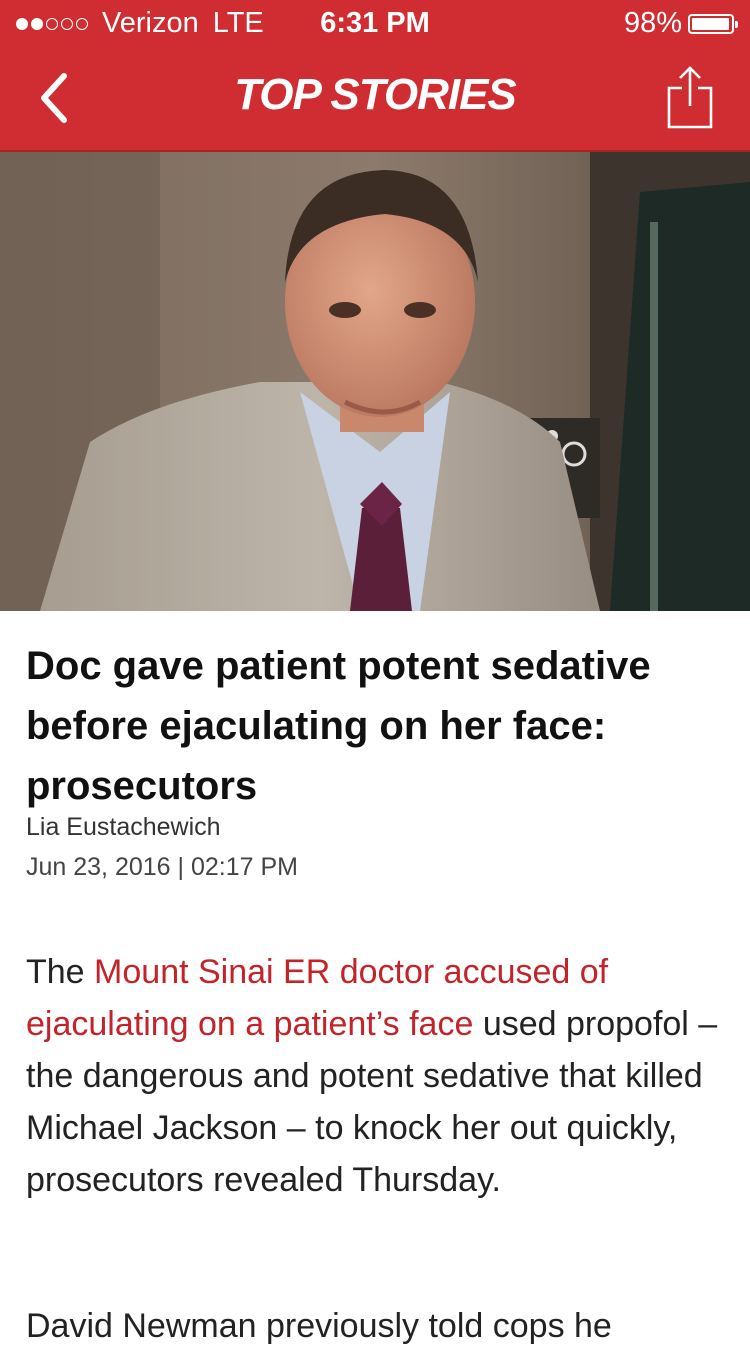 This screenshot has width=750, height=1352. I want to click on app-header: Verizon LTE 6:31 PM 98% TOP STORIES, so click(375, 76).